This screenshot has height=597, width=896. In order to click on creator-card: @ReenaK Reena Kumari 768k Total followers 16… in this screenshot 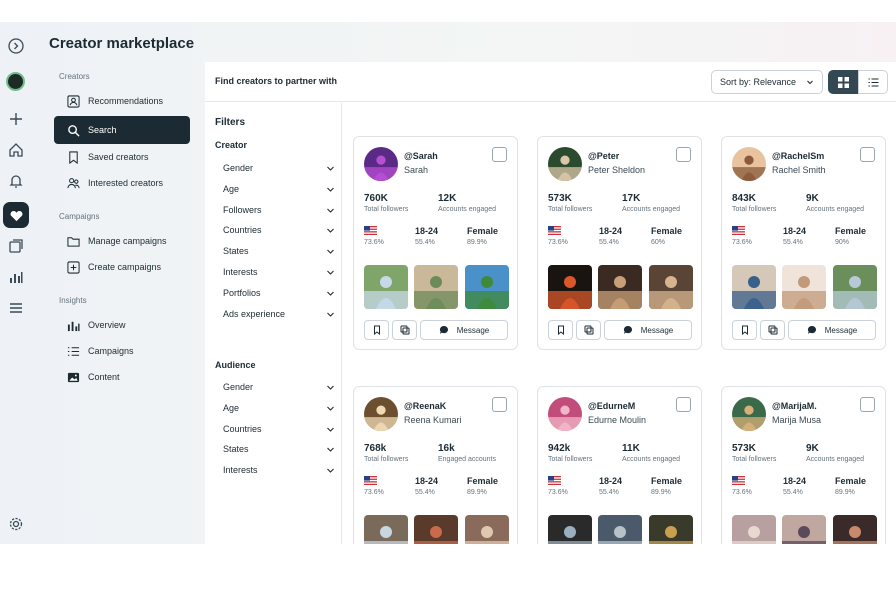, I will do `click(435, 465)`.